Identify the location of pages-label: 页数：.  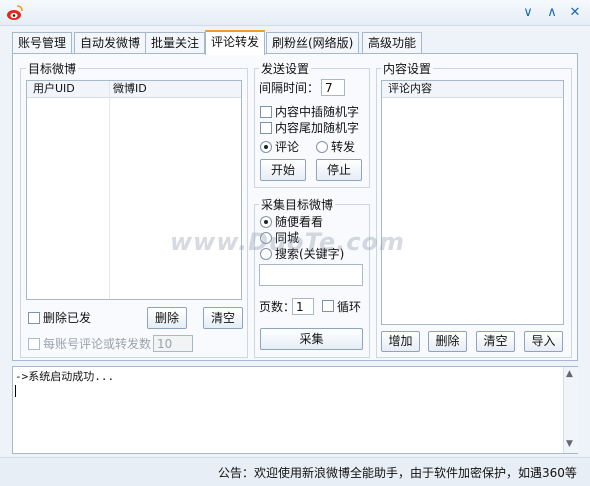
(277, 307).